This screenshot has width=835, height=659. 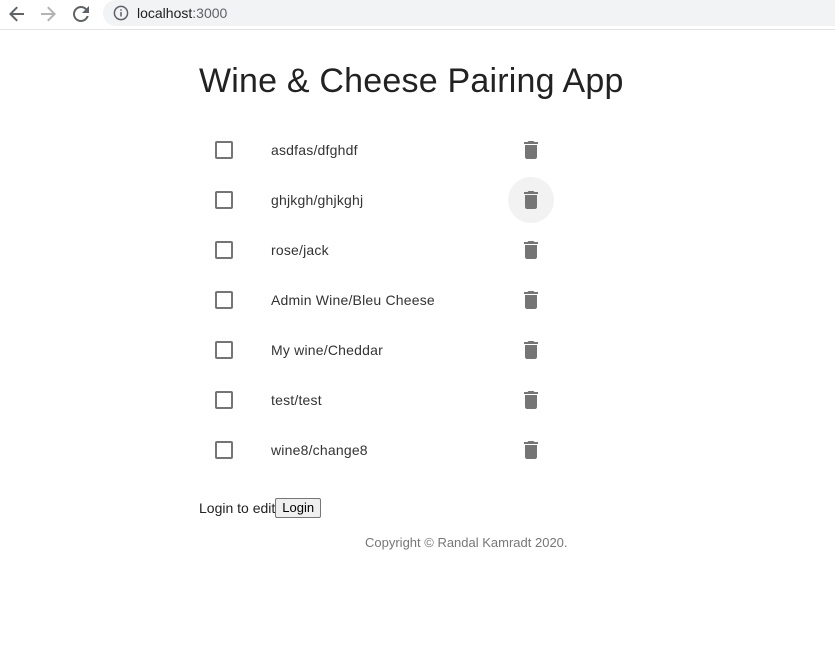 What do you see at coordinates (389, 150) in the screenshot?
I see `list-item: asdfas/dfghdf` at bounding box center [389, 150].